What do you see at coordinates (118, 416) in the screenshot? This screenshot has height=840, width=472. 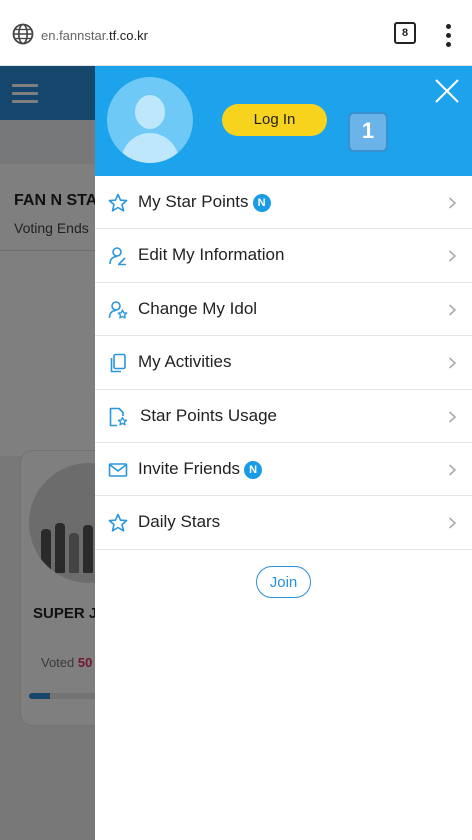 I see `document-star-icon` at bounding box center [118, 416].